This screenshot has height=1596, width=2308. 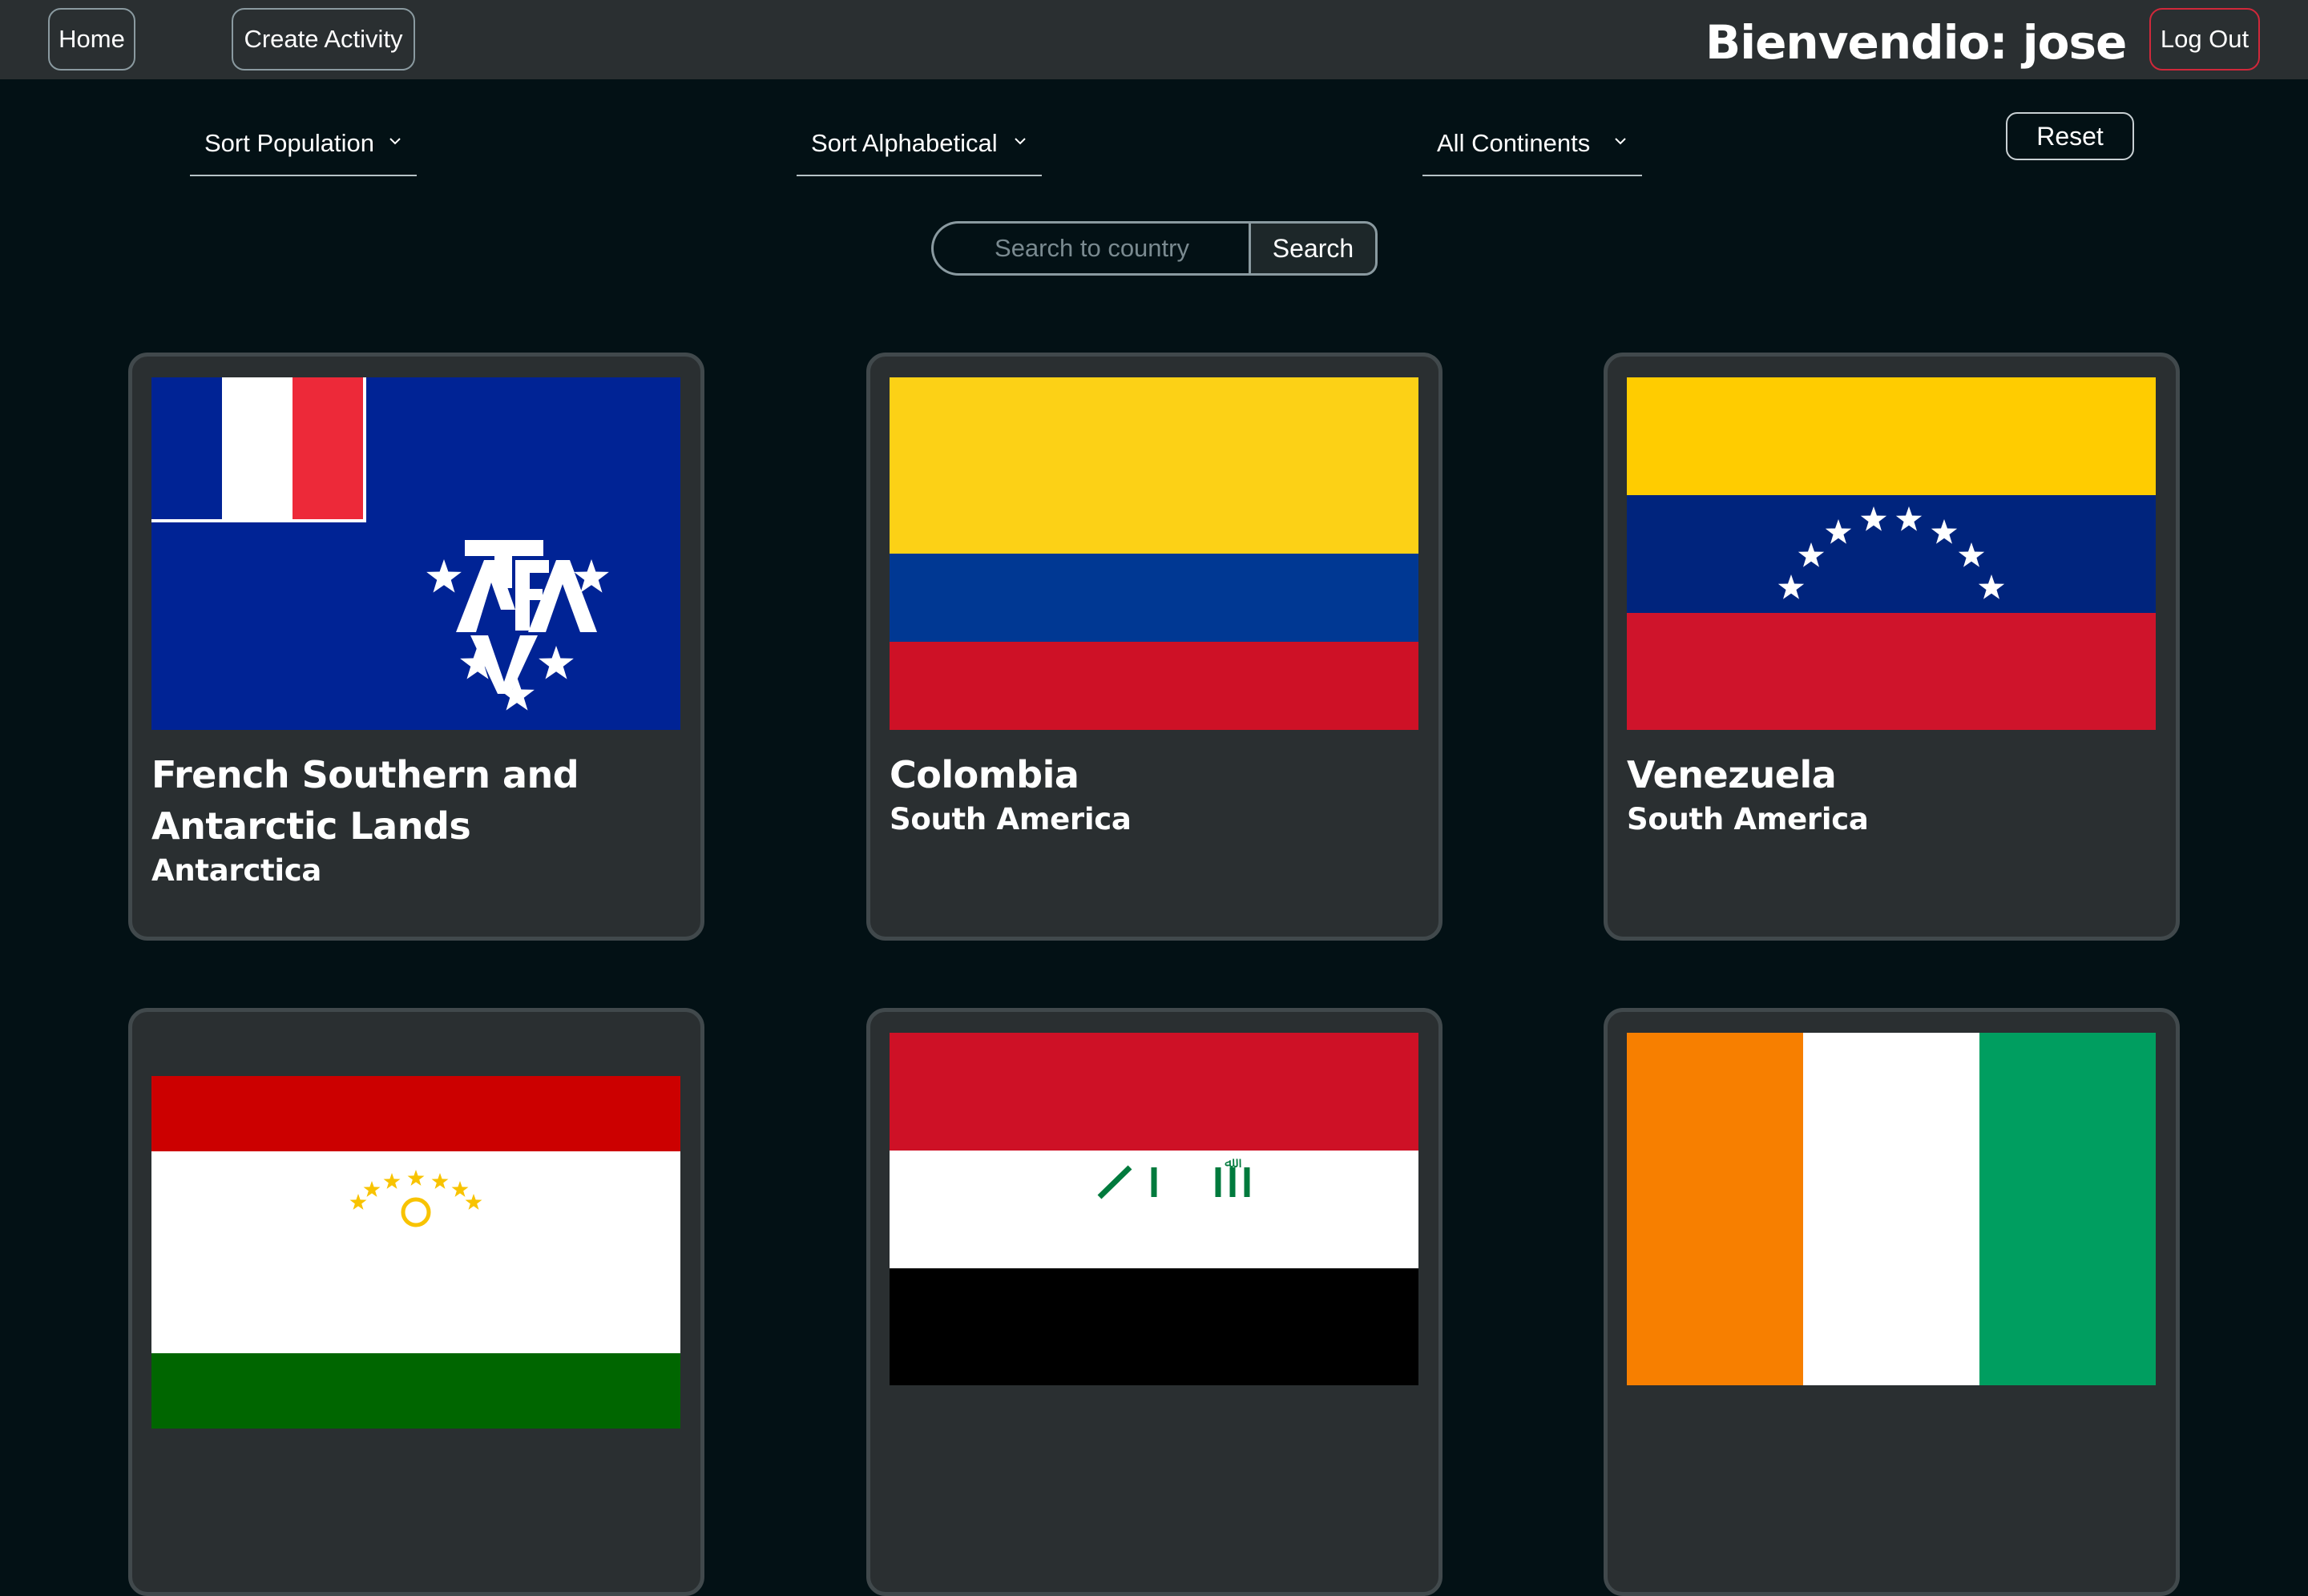 What do you see at coordinates (415, 1252) in the screenshot?
I see `tajikistan-flag` at bounding box center [415, 1252].